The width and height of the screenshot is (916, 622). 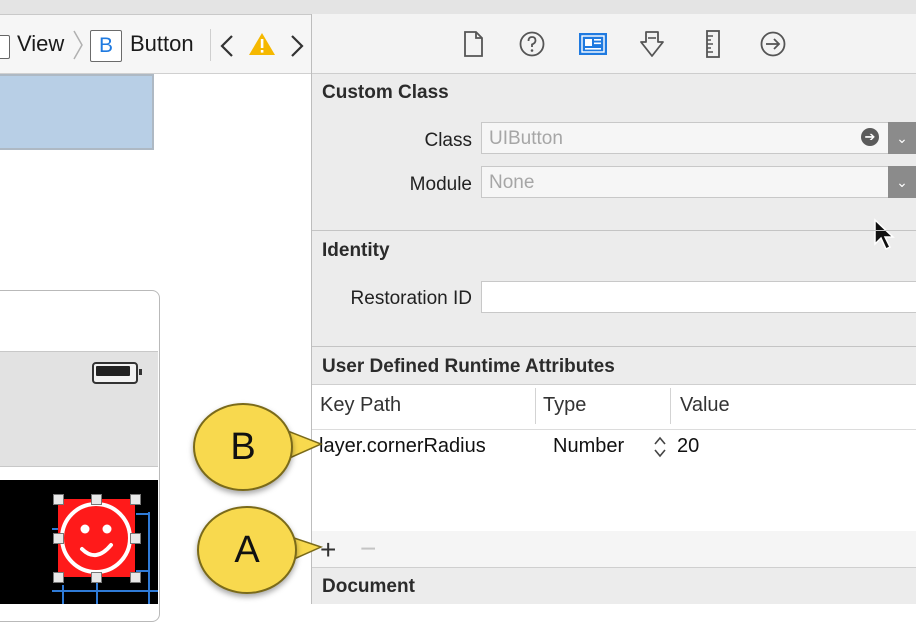 What do you see at coordinates (356, 250) in the screenshot?
I see `identity-title: Identity` at bounding box center [356, 250].